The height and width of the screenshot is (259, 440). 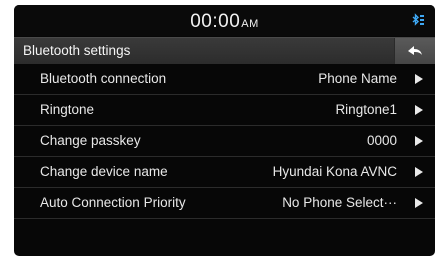 I want to click on setting-value: No Phone Select···, so click(x=339, y=202).